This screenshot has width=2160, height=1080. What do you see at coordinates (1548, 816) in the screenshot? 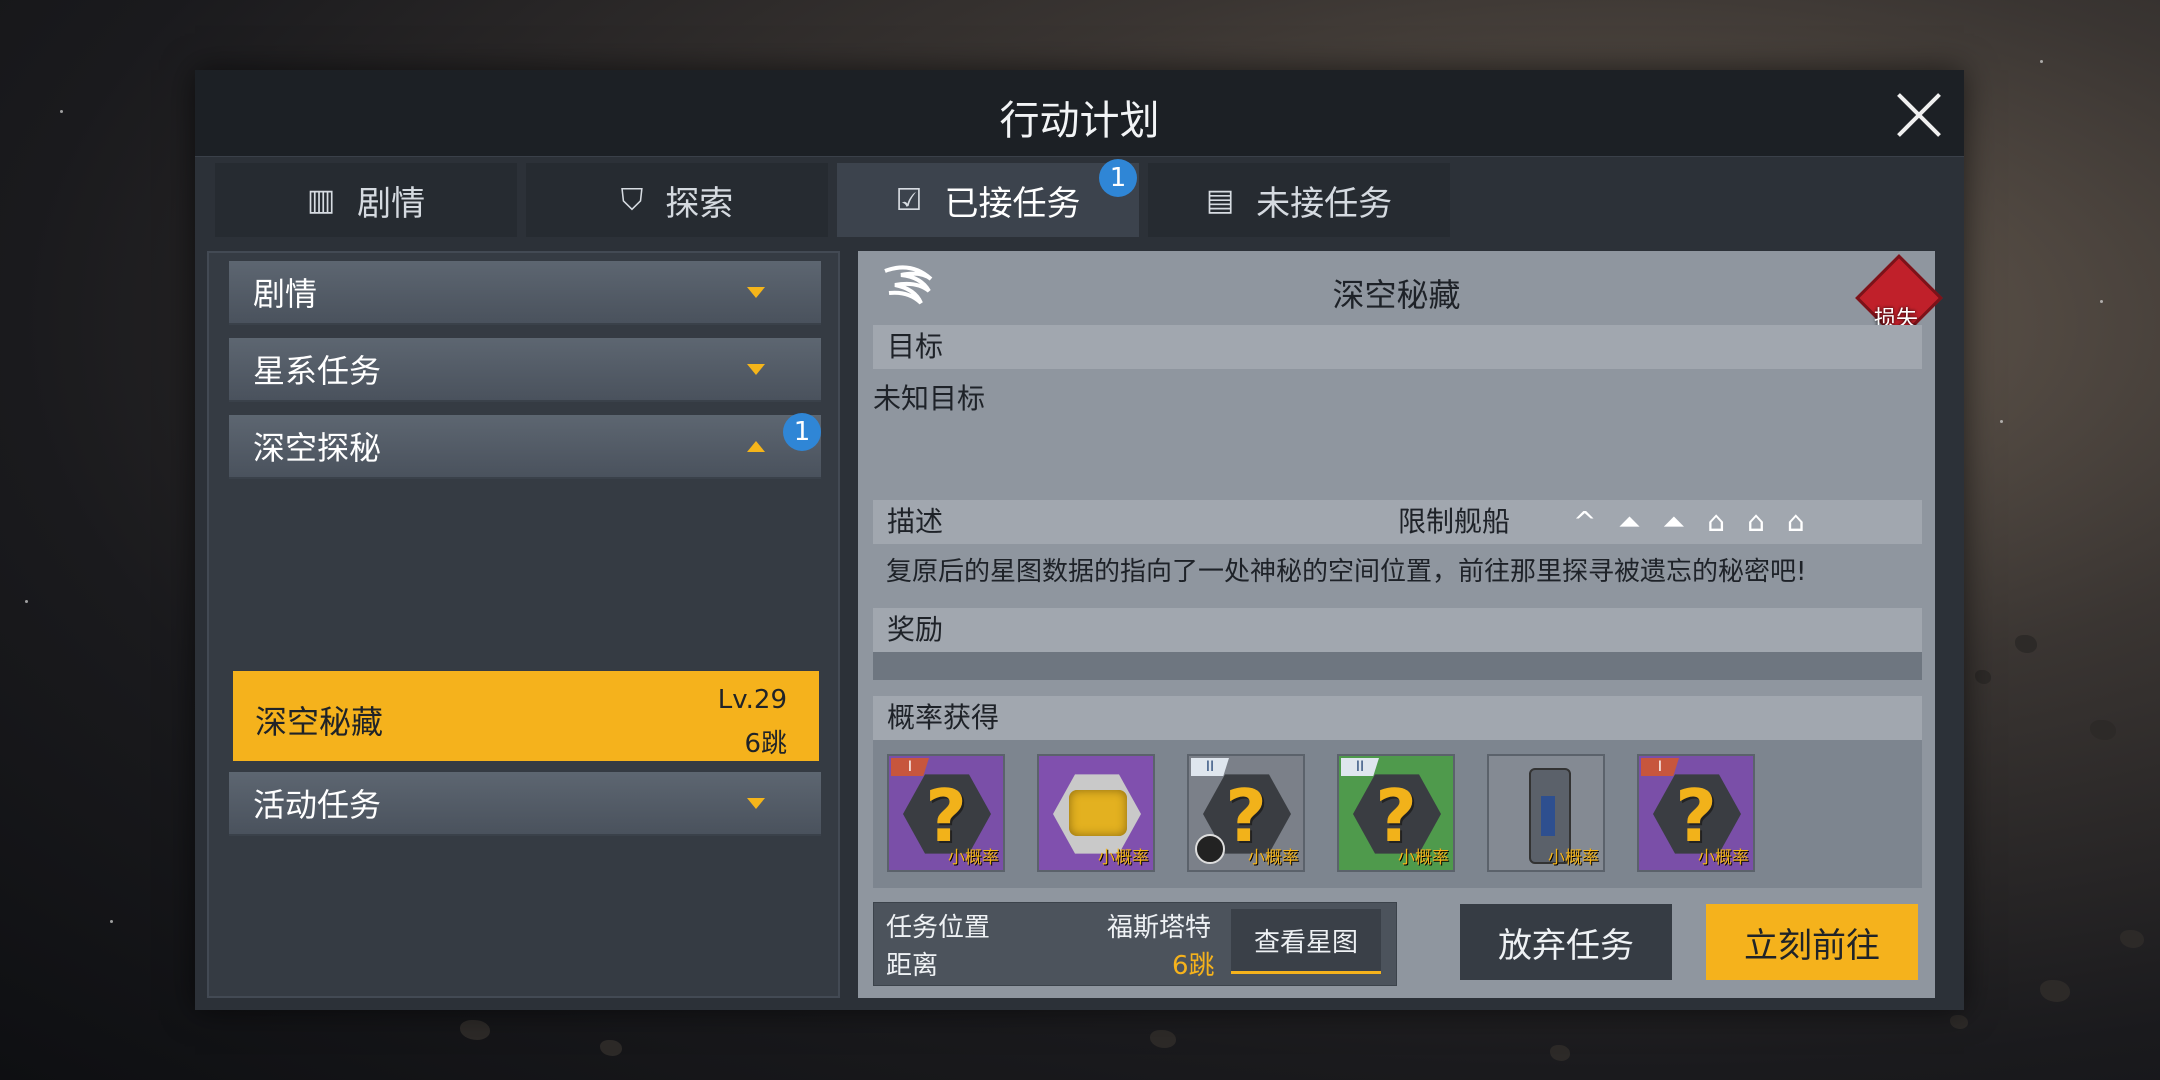
I see `canister-core` at bounding box center [1548, 816].